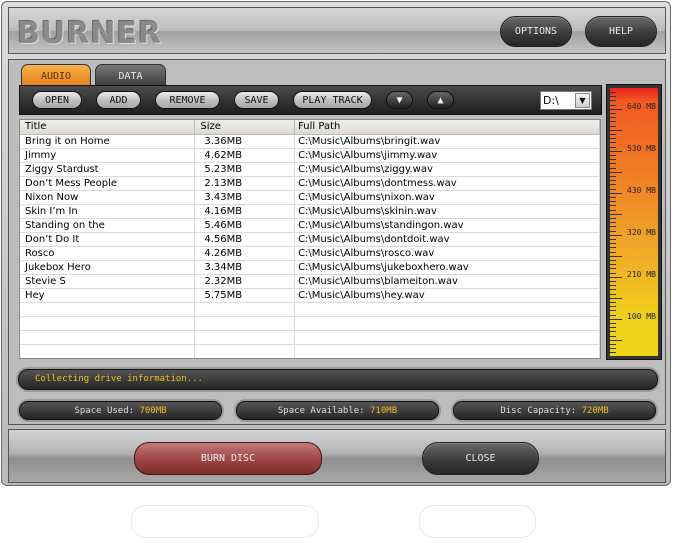 The height and width of the screenshot is (543, 674). I want to click on open-button: OPEN, so click(57, 100).